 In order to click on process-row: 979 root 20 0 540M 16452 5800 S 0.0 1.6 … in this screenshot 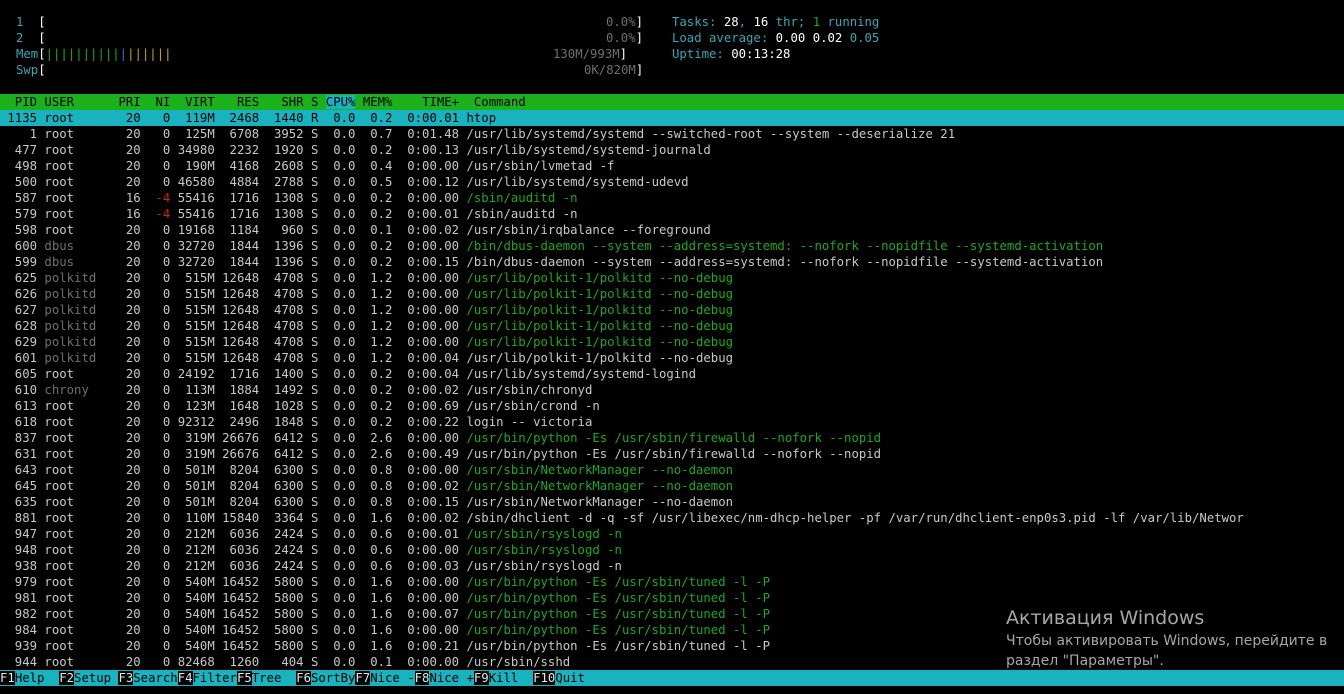, I will do `click(672, 582)`.